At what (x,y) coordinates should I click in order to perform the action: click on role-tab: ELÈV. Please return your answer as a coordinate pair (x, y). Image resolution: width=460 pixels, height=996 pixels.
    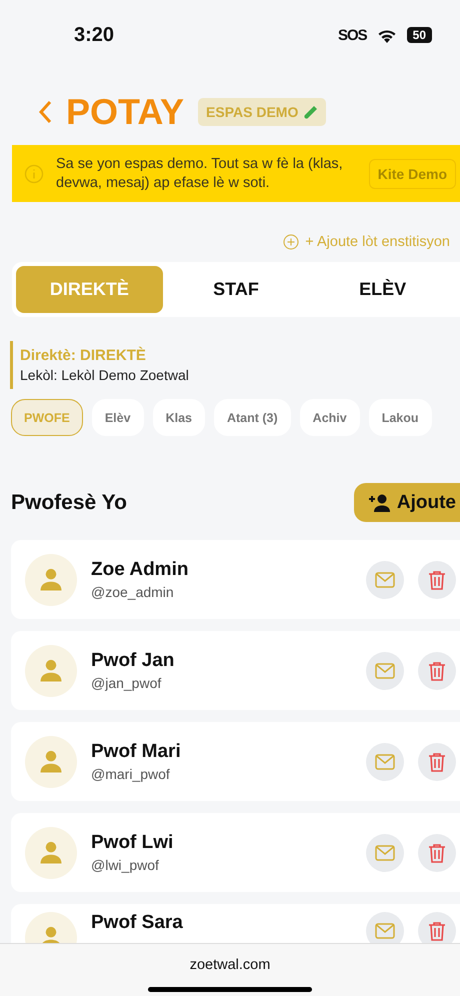
    Looking at the image, I should click on (382, 289).